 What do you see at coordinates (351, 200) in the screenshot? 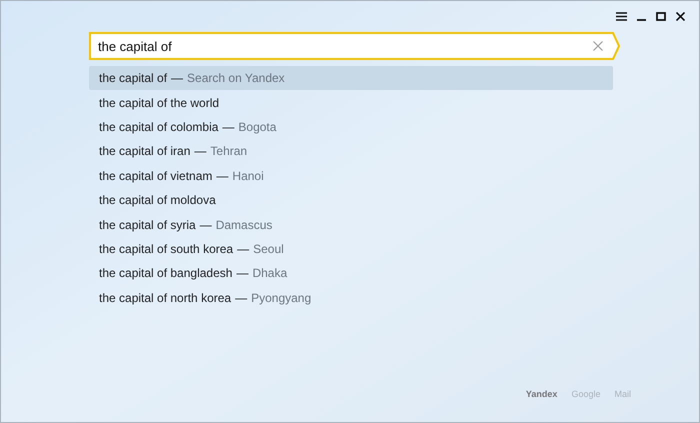
I see `suggestion-item: the capital of moldova` at bounding box center [351, 200].